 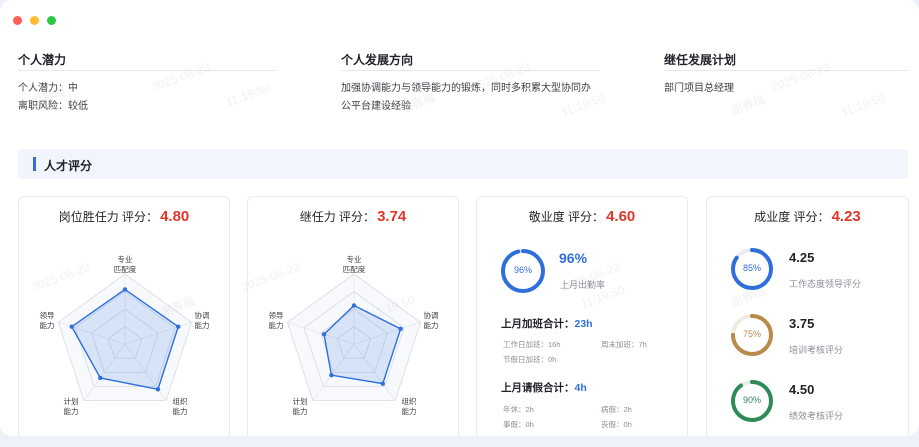 What do you see at coordinates (530, 359) in the screenshot?
I see `overtime-holiday: 节假日加班：0h` at bounding box center [530, 359].